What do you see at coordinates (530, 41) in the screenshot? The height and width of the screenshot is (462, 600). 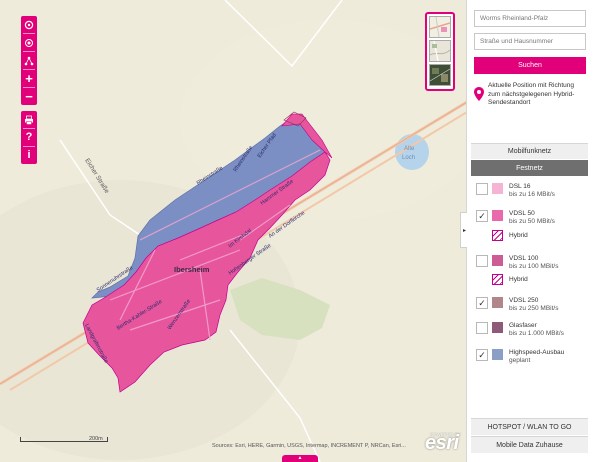 I see `street-search-input` at bounding box center [530, 41].